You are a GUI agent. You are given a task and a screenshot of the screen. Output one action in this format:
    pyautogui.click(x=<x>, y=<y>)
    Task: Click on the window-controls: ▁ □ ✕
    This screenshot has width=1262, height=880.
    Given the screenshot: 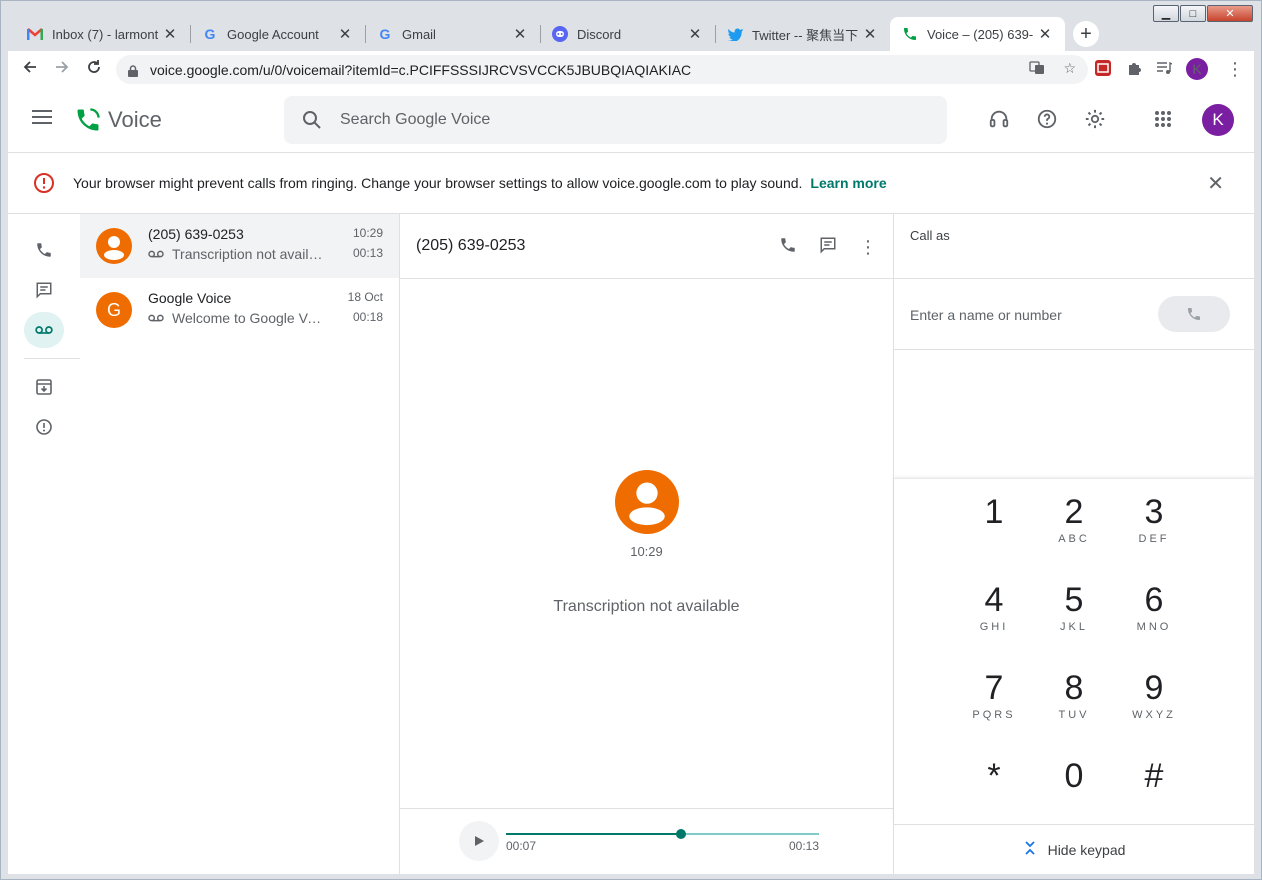 What is the action you would take?
    pyautogui.click(x=1203, y=13)
    